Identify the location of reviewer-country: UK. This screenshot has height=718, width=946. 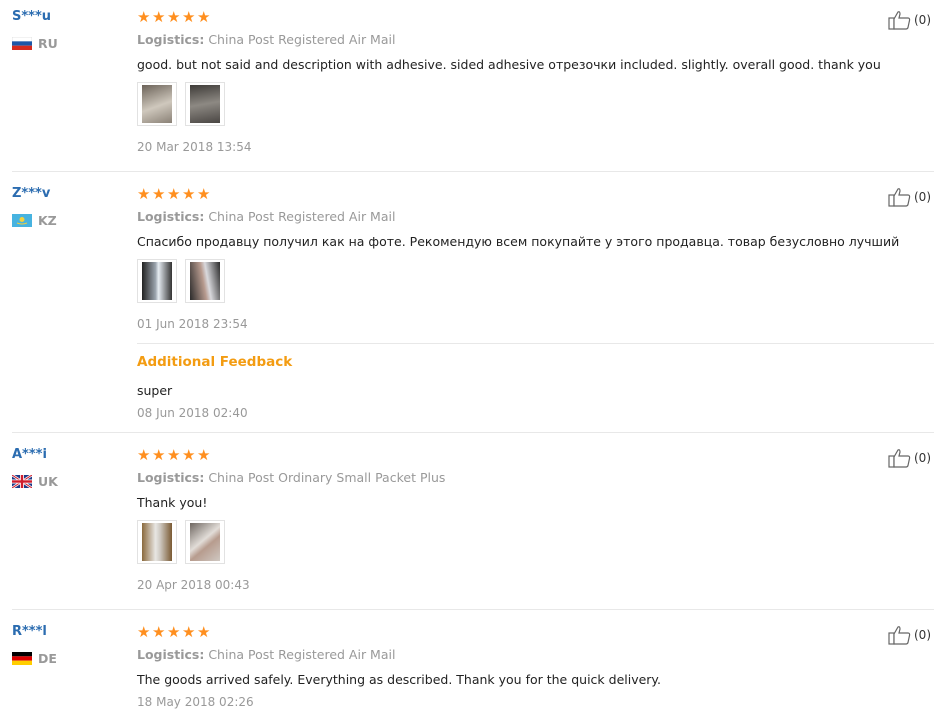
(35, 481).